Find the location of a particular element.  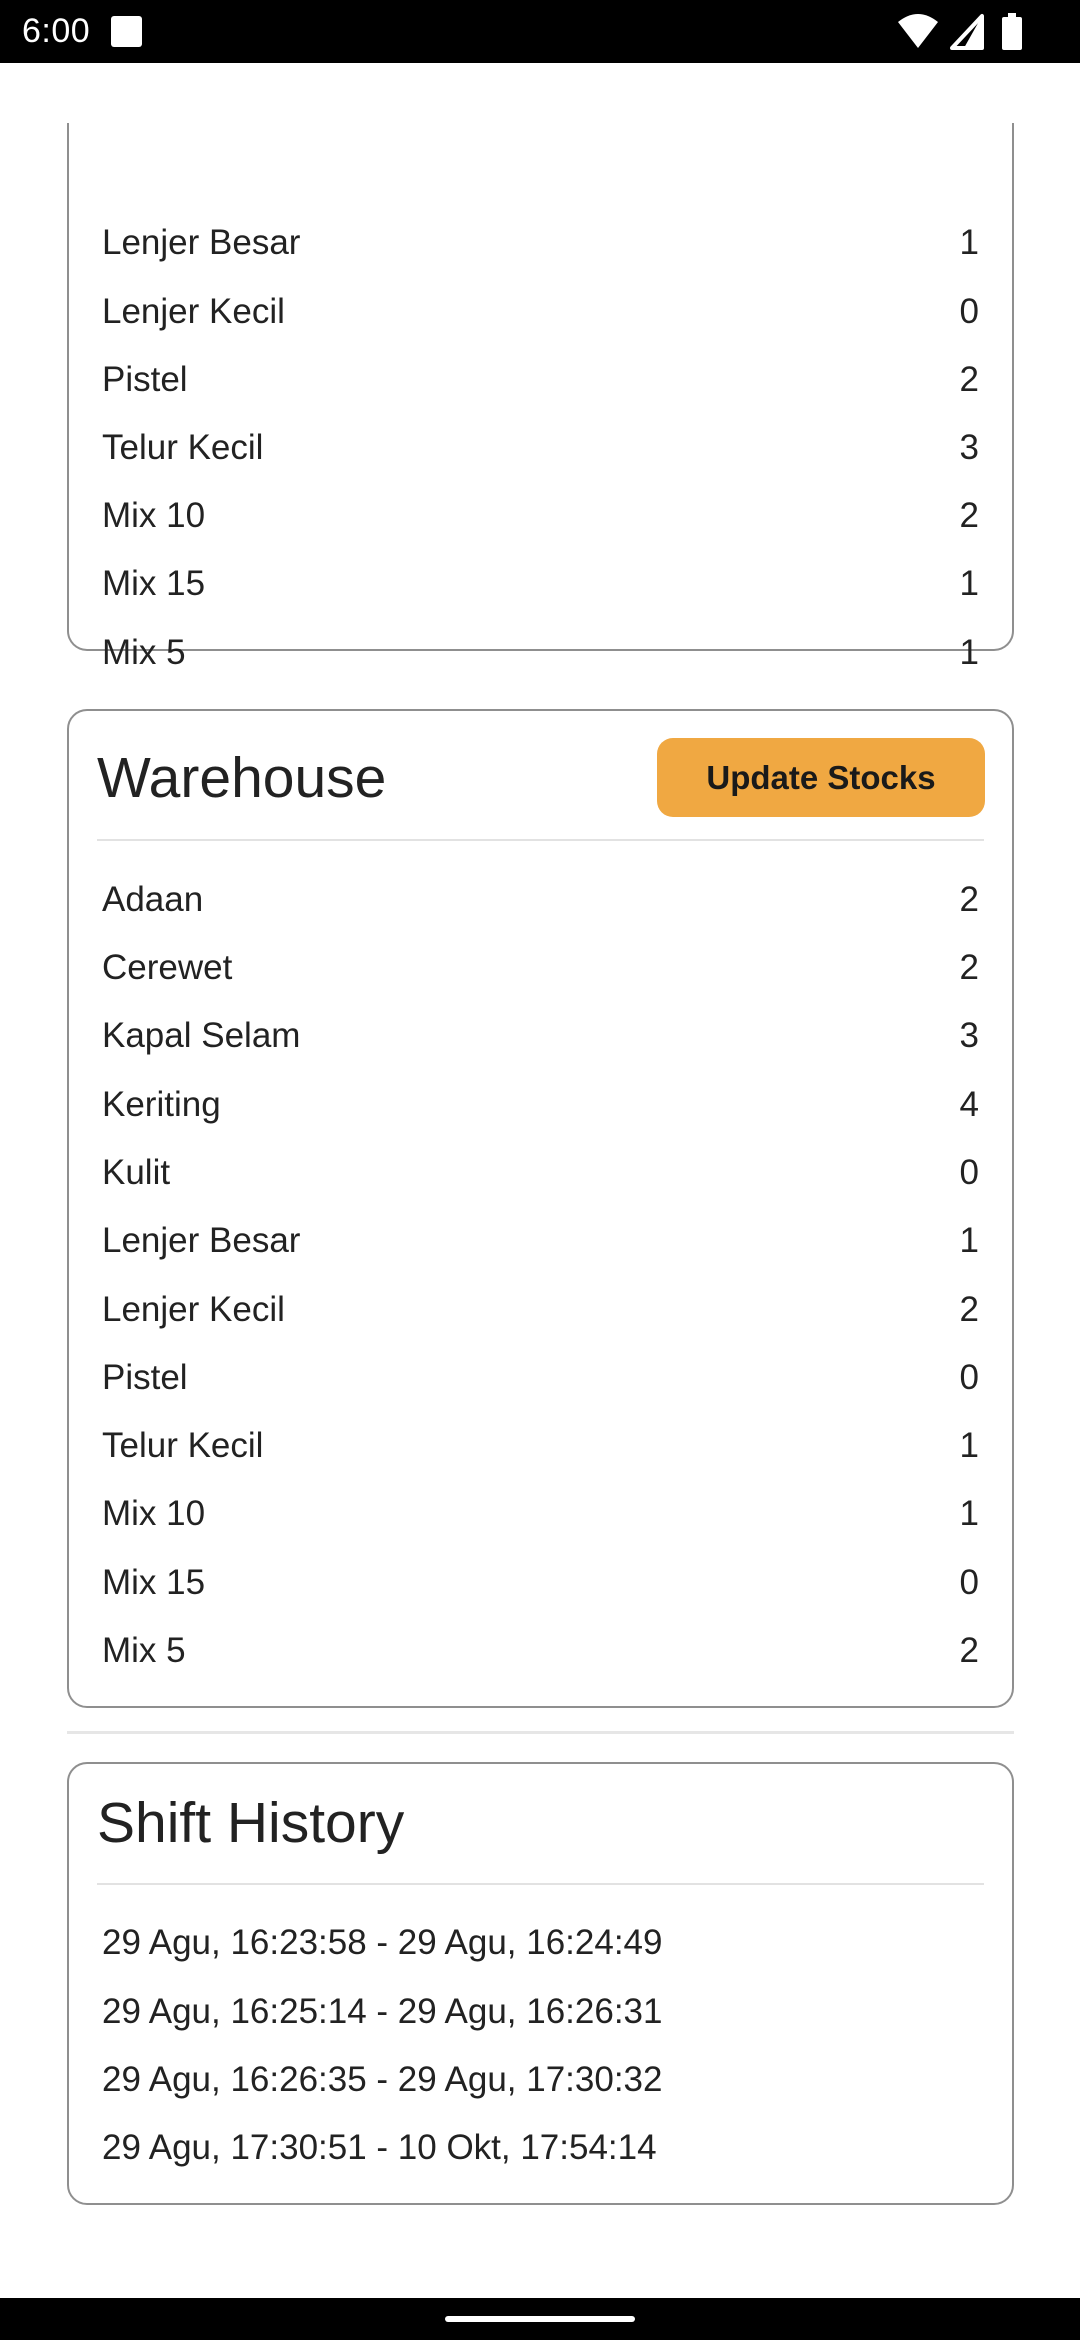

shift-history-entry: 29 Agu, 16:25:14 - 29 Agu, 16:26:31 is located at coordinates (382, 2011).